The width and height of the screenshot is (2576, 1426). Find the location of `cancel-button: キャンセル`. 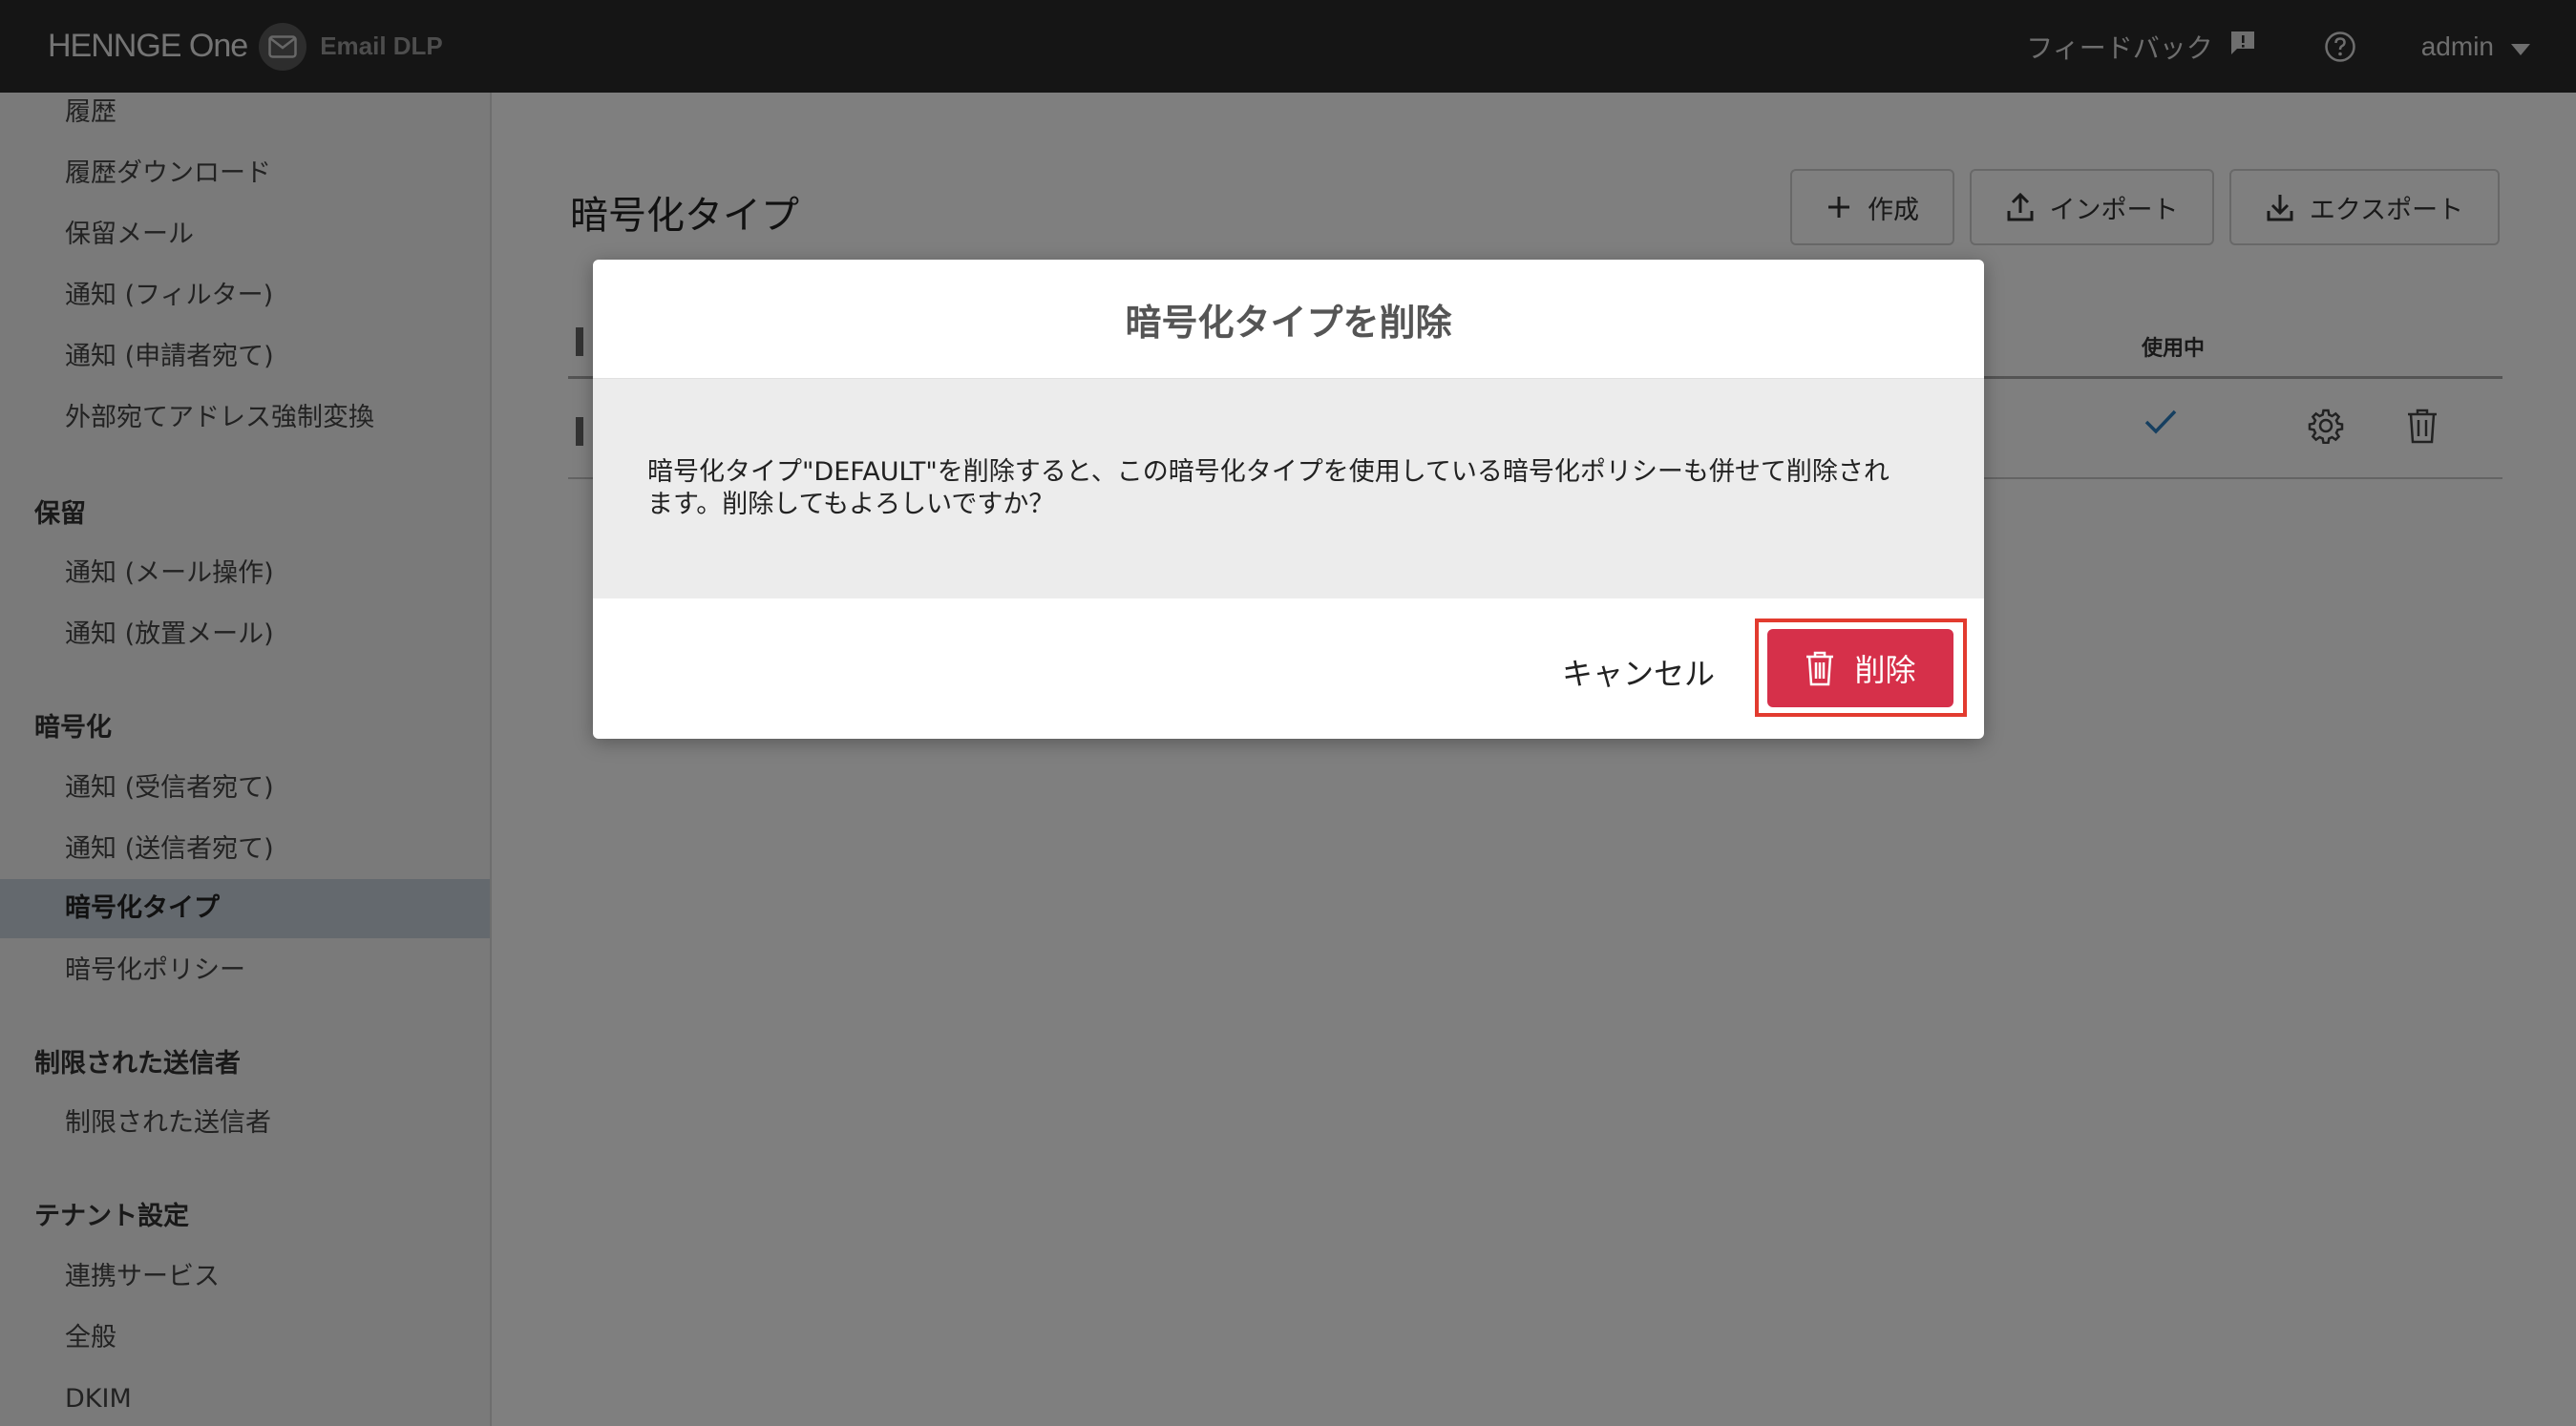

cancel-button: キャンセル is located at coordinates (1638, 672).